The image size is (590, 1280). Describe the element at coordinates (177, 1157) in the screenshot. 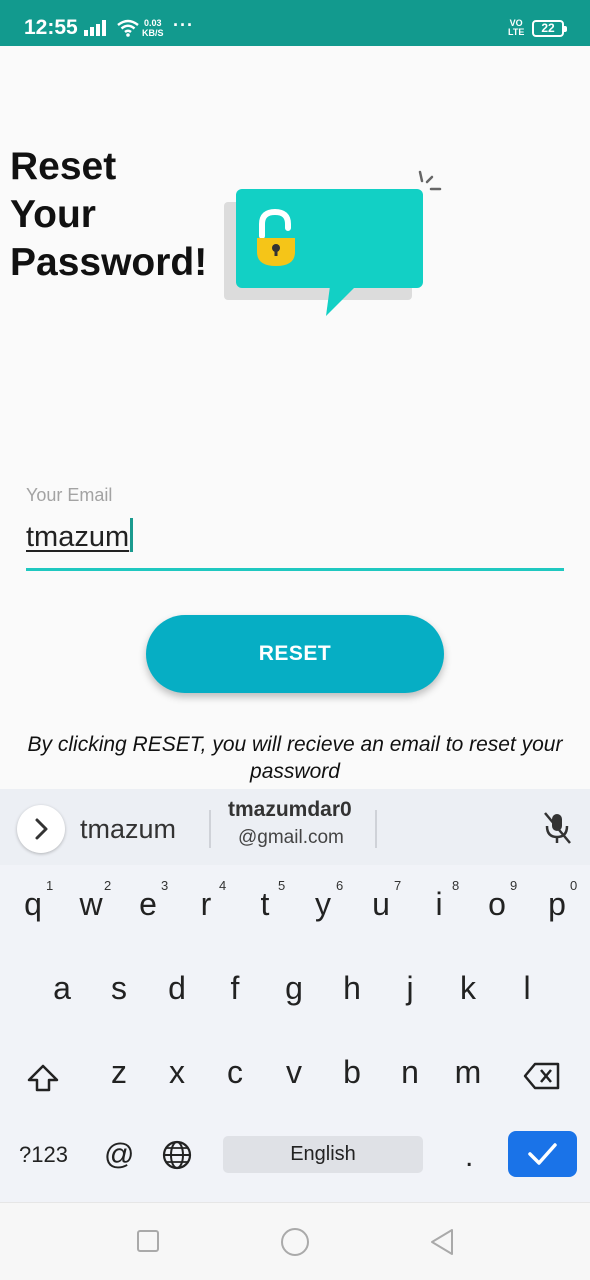

I see `globe-icon` at that location.